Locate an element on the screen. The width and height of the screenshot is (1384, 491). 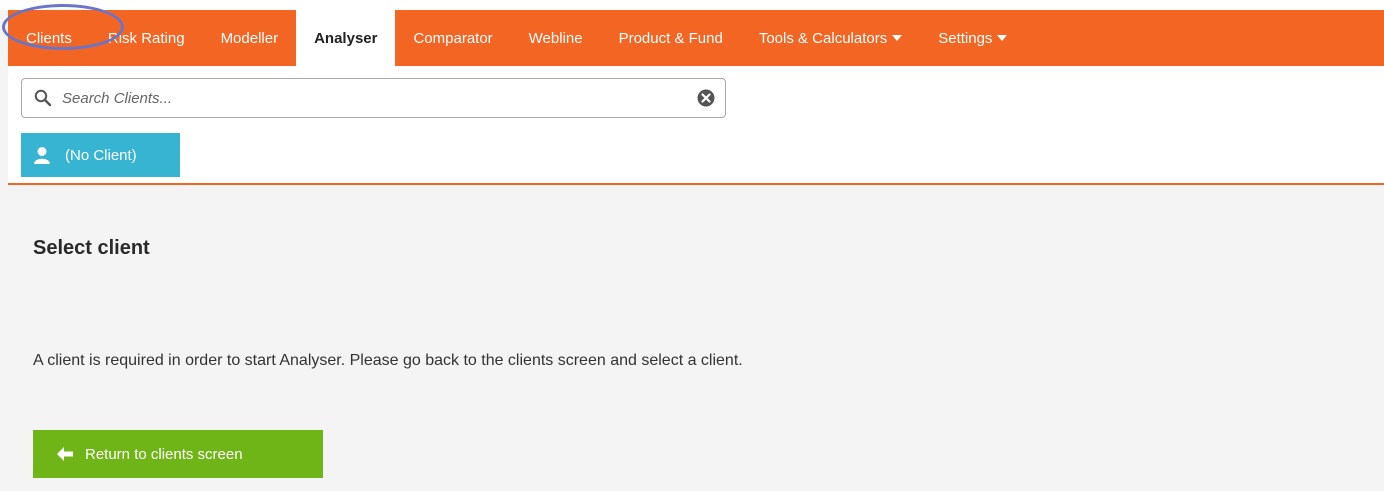
nav-item-label: Modeller is located at coordinates (249, 38).